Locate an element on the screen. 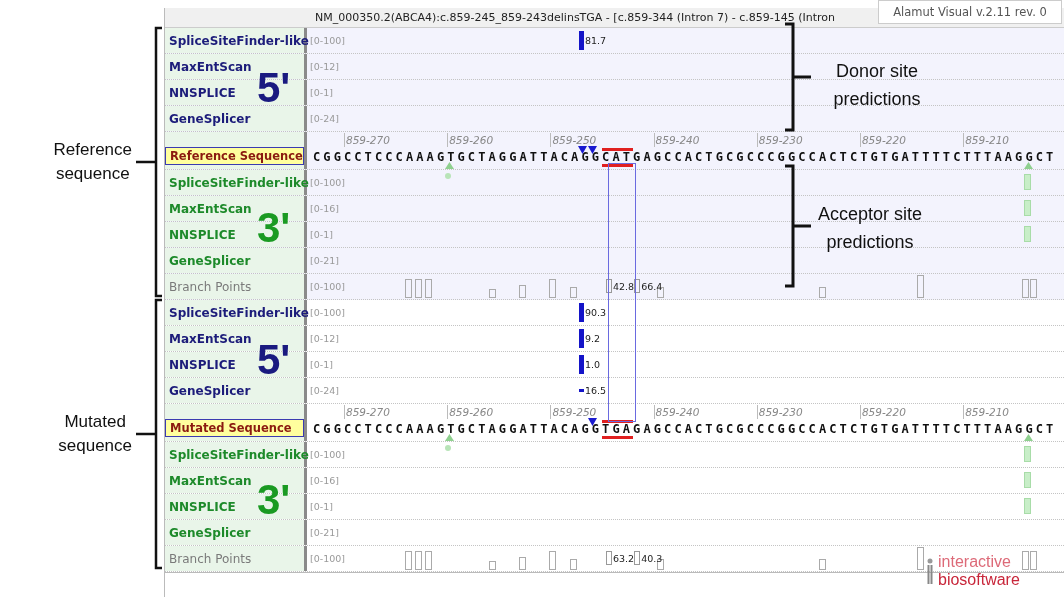 Image resolution: width=1064 pixels, height=597 pixels. score-value: 81.7 is located at coordinates (596, 40).